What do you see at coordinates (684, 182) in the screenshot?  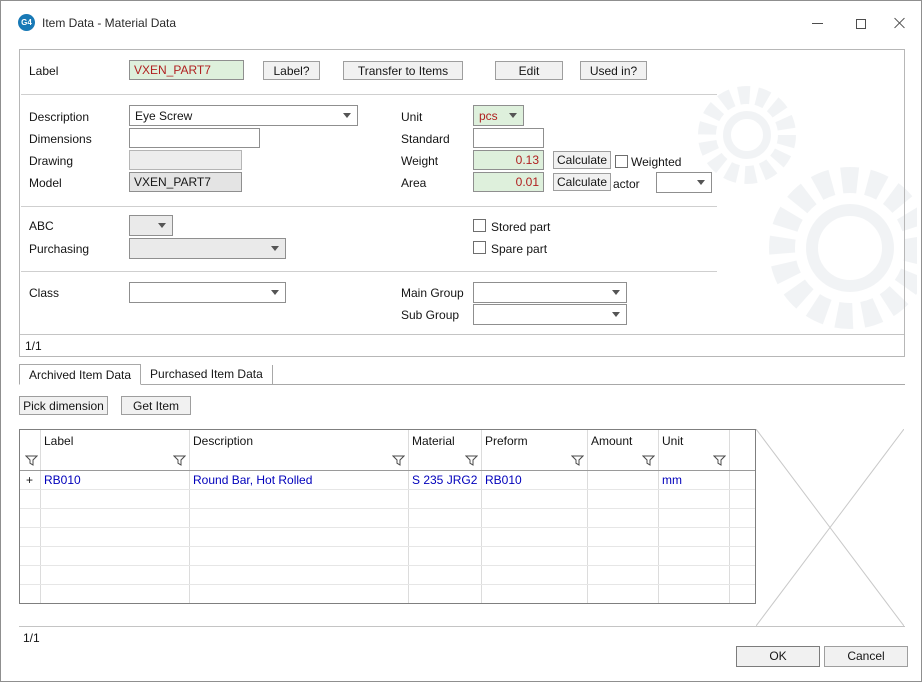 I see `factor-combobox` at bounding box center [684, 182].